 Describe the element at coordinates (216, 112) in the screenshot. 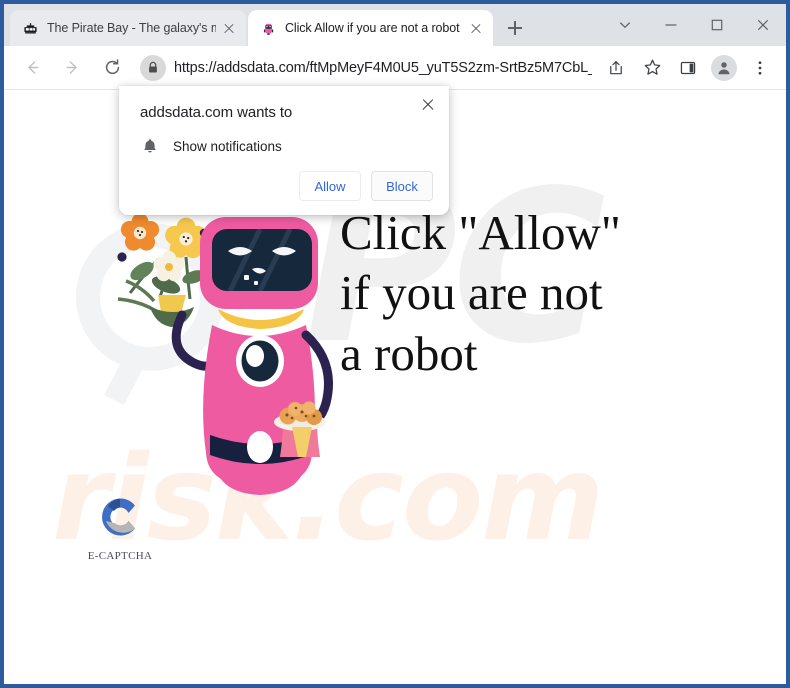

I see `dialog-title: addsdata.com wants to` at that location.